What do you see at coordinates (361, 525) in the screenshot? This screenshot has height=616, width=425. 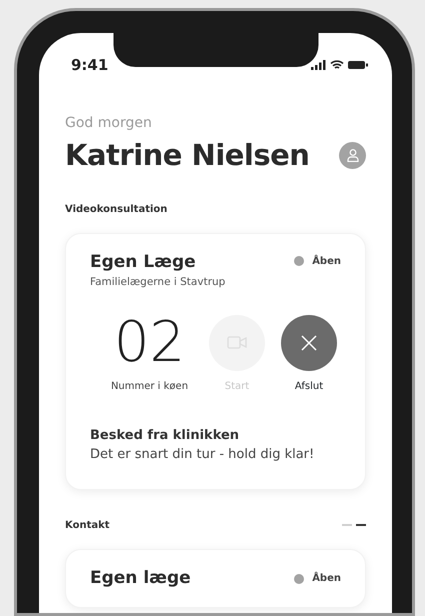 I see `page-indicator` at bounding box center [361, 525].